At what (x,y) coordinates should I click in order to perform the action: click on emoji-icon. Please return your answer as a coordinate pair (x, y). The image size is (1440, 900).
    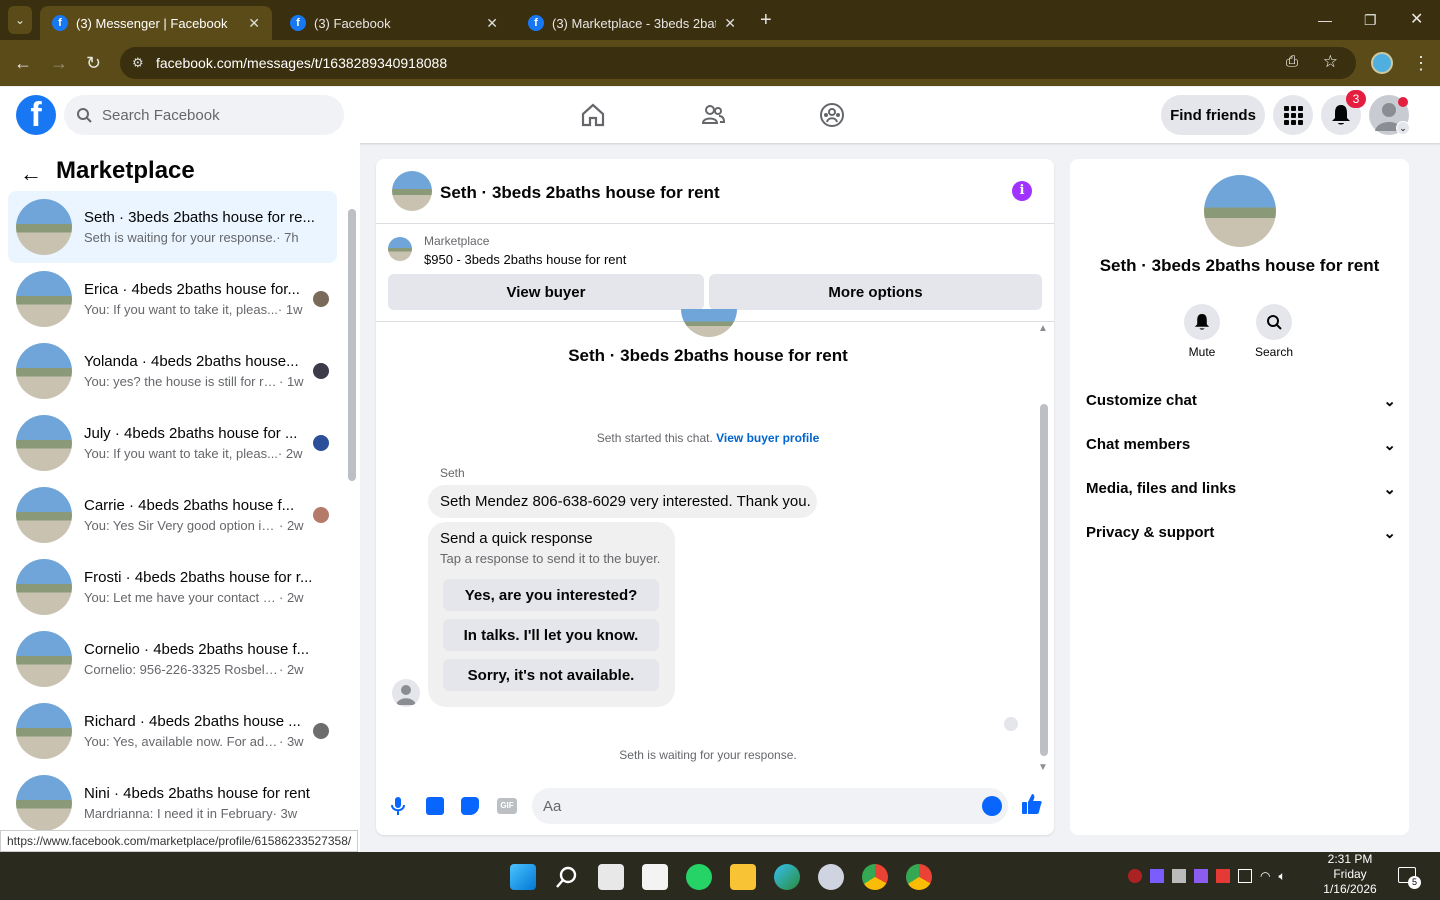
    Looking at the image, I should click on (992, 806).